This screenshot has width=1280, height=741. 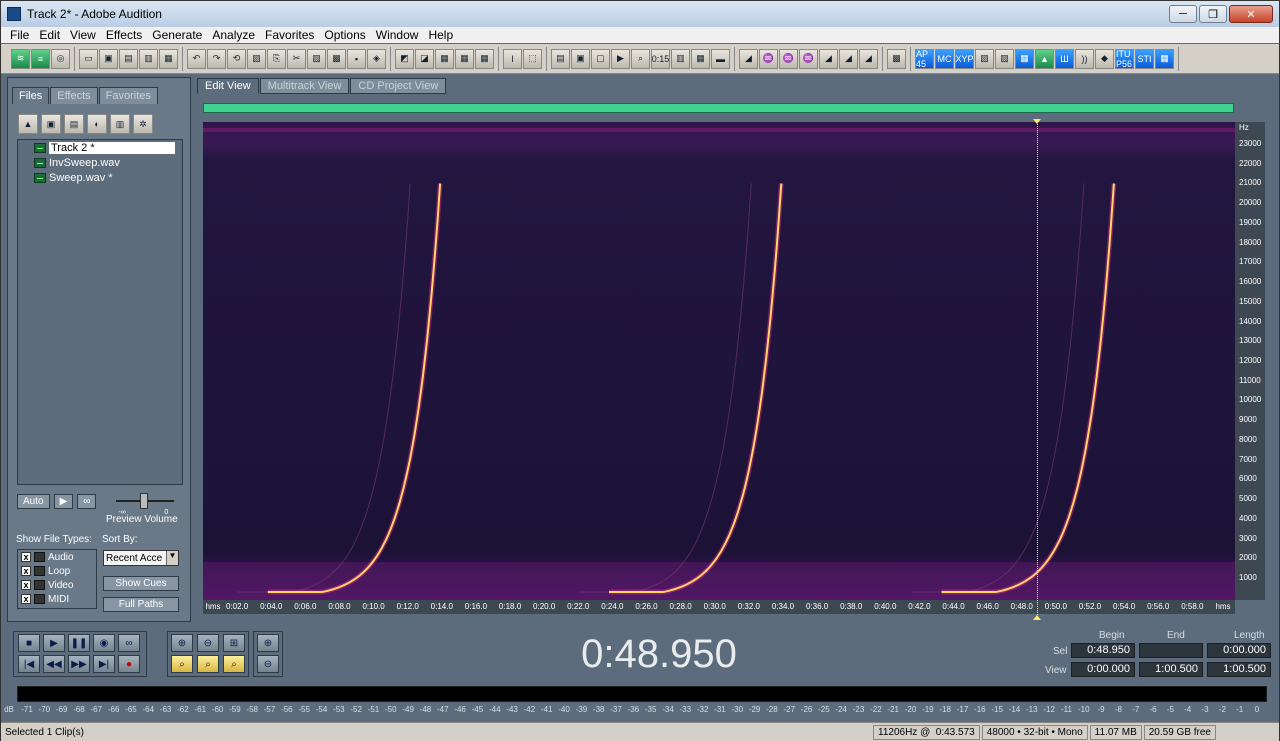 I want to click on chevron-down-icon: ▼, so click(x=172, y=558).